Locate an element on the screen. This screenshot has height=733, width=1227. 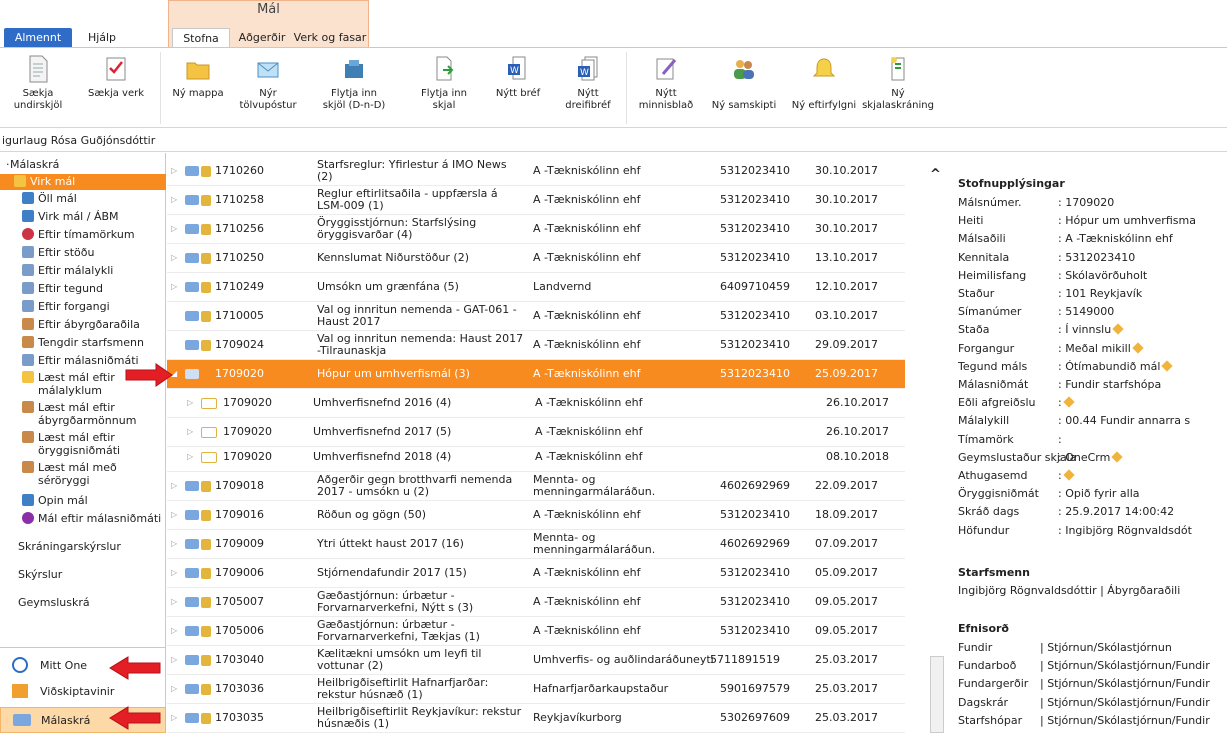
sidebar-item-virk-mal: Virk mál is located at coordinates (83, 182).